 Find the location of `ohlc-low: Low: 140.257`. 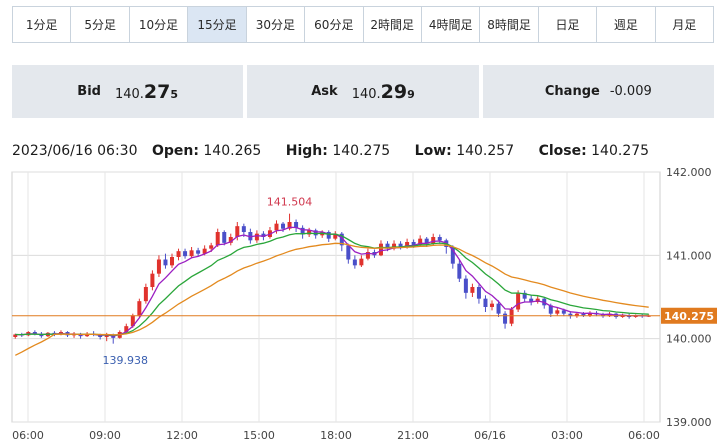

ohlc-low: Low: 140.257 is located at coordinates (469, 151).